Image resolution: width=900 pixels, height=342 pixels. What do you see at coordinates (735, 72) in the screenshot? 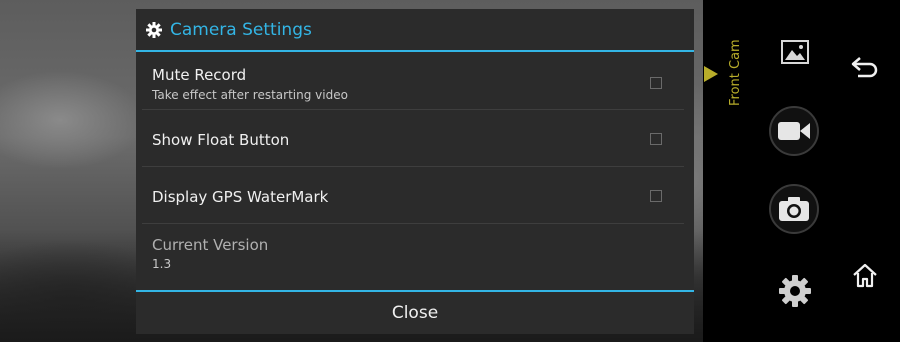
I see `front-cam-label: Front Cam` at bounding box center [735, 72].